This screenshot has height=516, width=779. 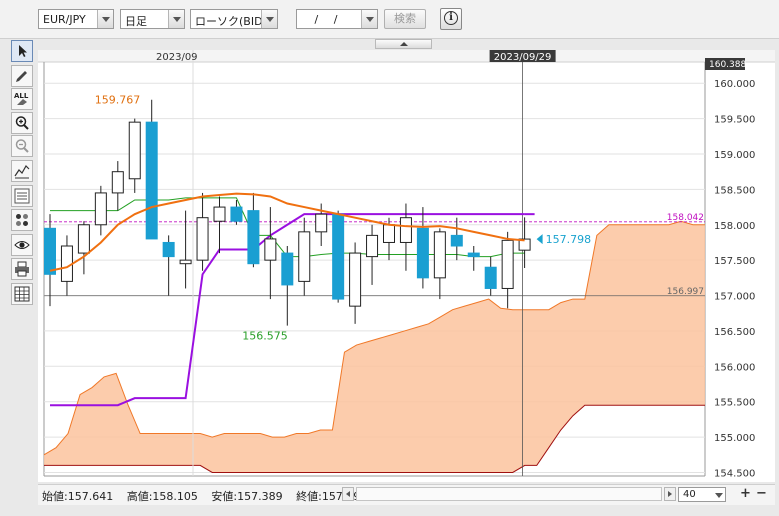 I want to click on y-tick-label: 156.500, so click(x=734, y=332).